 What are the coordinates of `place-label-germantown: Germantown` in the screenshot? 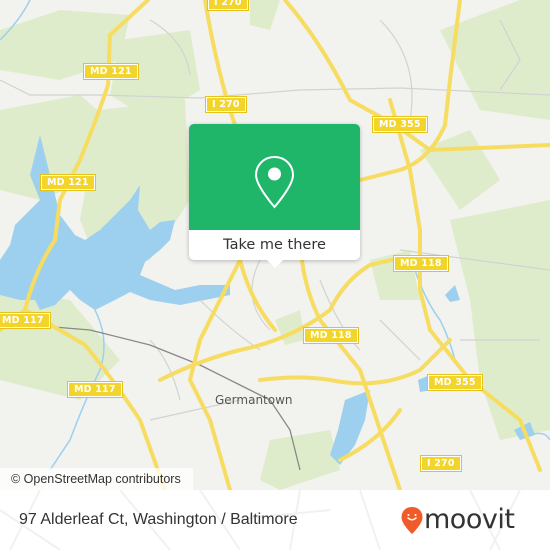 It's located at (254, 400).